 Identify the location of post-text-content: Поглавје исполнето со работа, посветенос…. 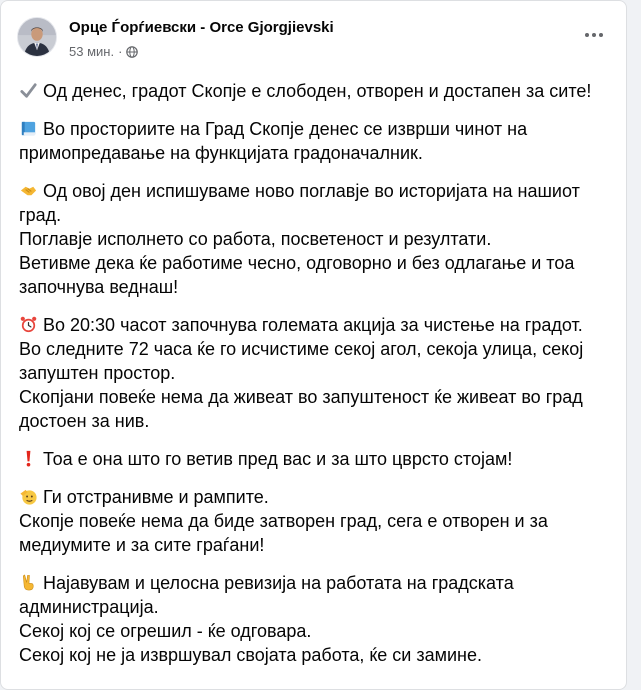
(255, 239).